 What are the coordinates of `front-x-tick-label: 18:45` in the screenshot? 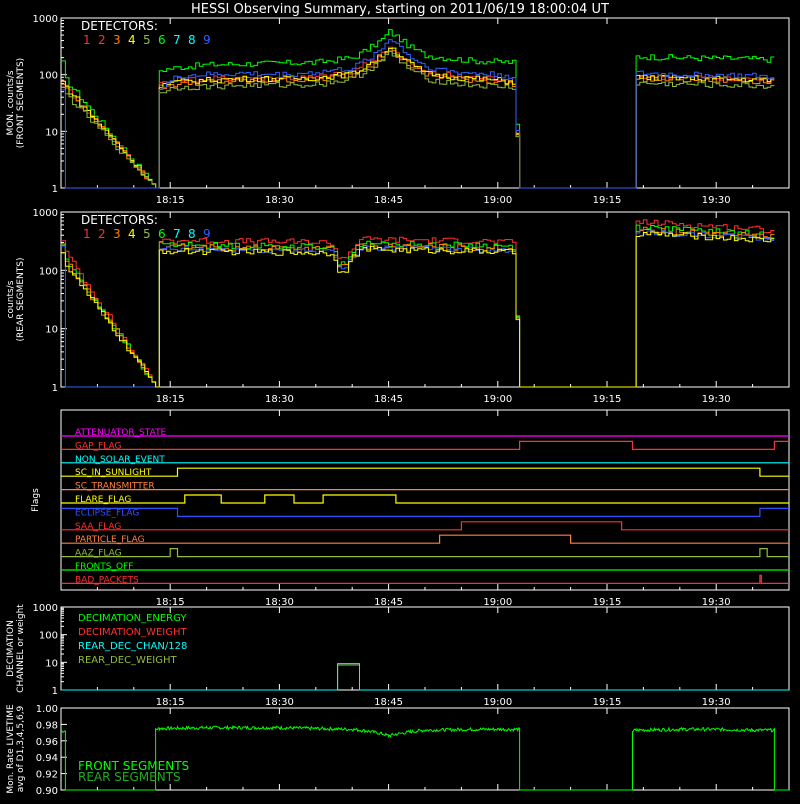 It's located at (388, 200).